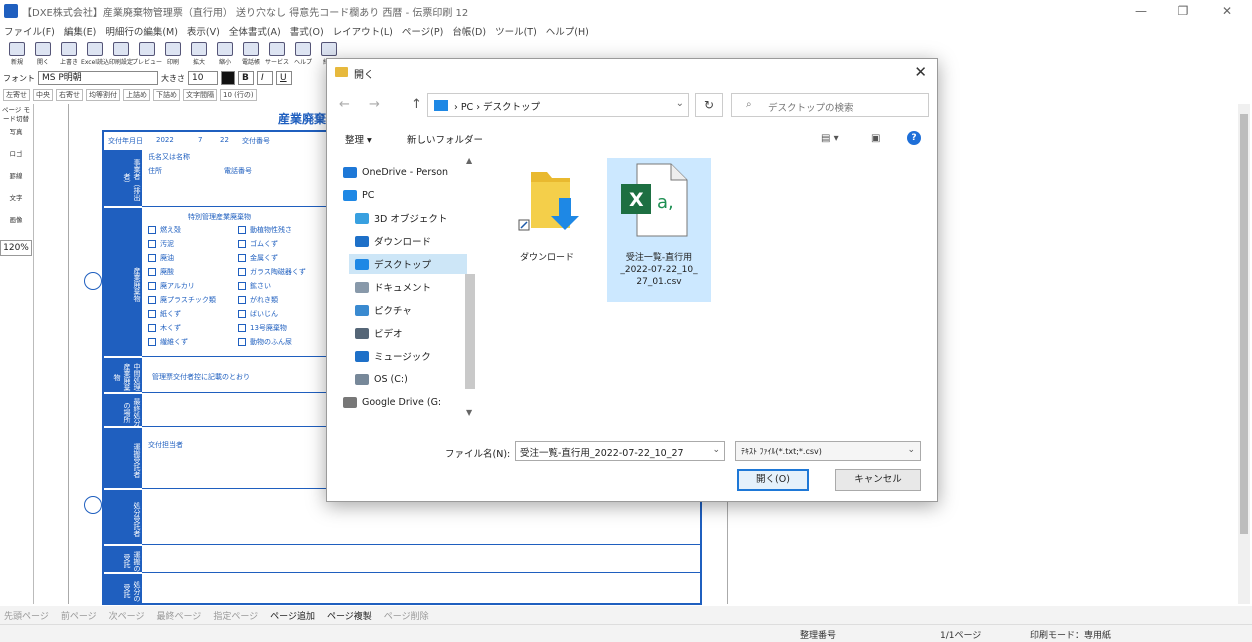  I want to click on font-size-select: 10, so click(203, 78).